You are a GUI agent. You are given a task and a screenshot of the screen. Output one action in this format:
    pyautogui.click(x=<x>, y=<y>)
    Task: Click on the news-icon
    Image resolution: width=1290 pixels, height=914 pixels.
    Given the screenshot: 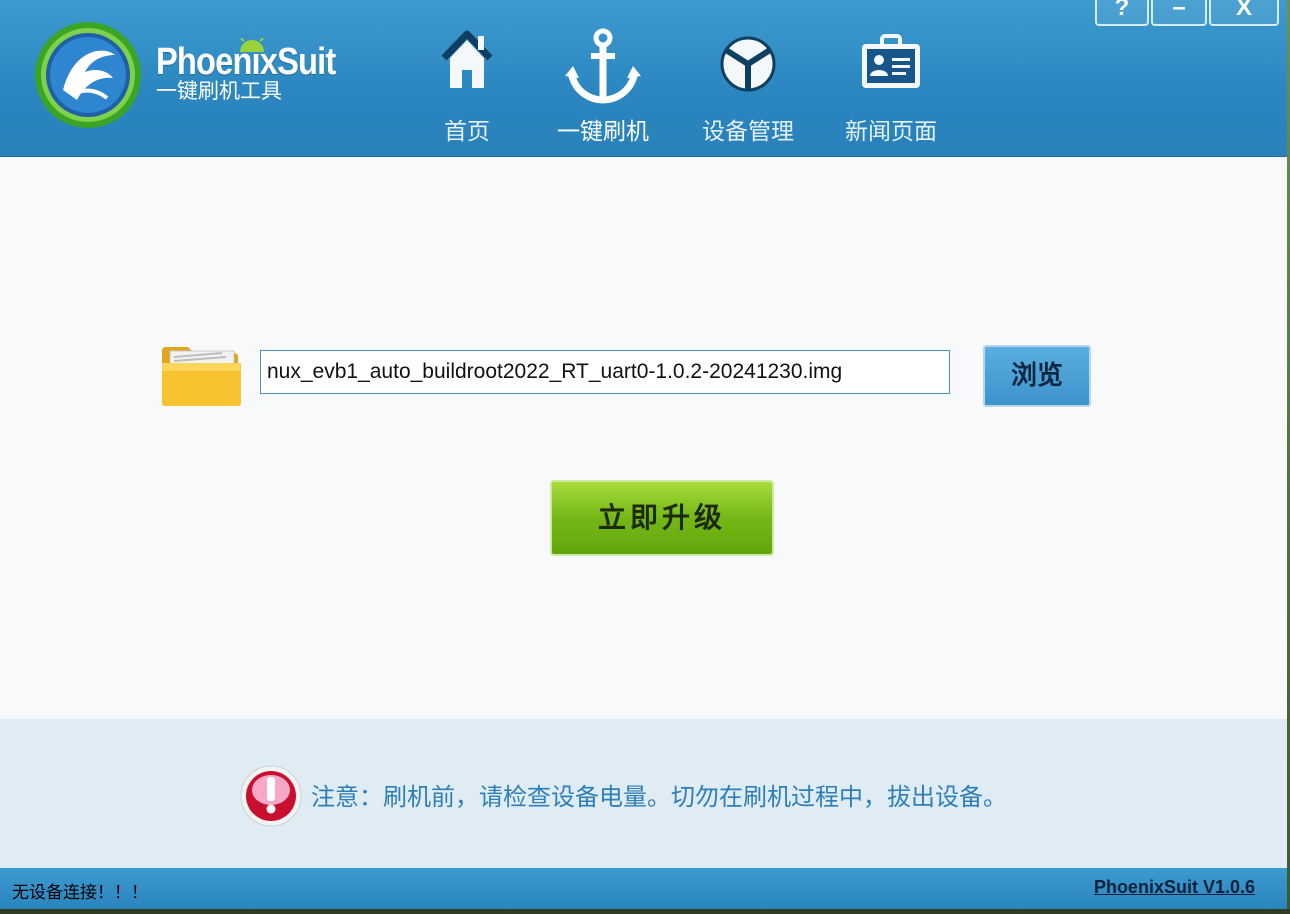 What is the action you would take?
    pyautogui.click(x=891, y=61)
    